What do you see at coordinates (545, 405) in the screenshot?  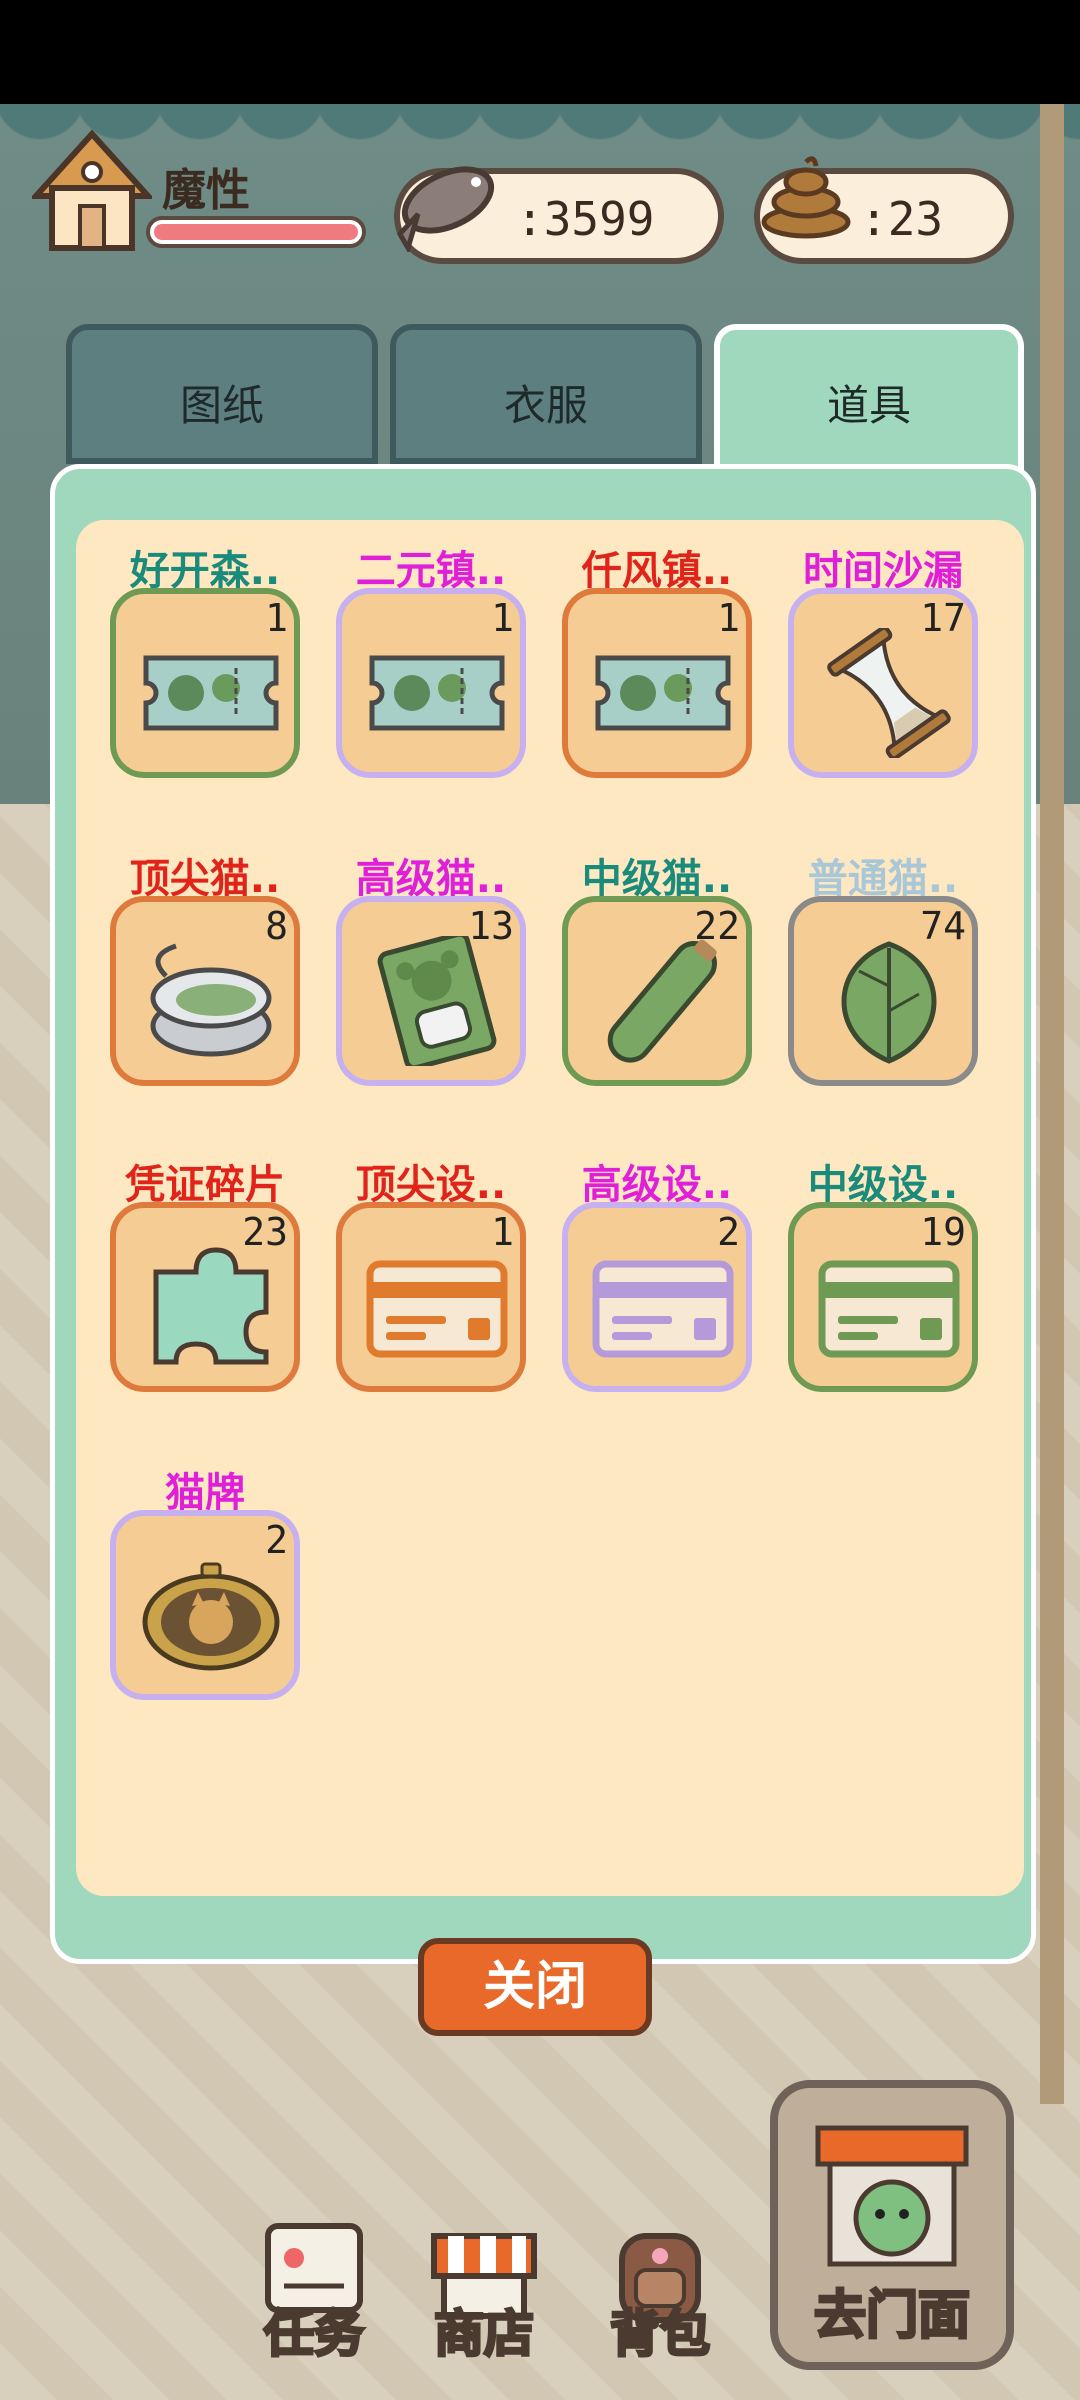 I see `tab-label: 衣服` at bounding box center [545, 405].